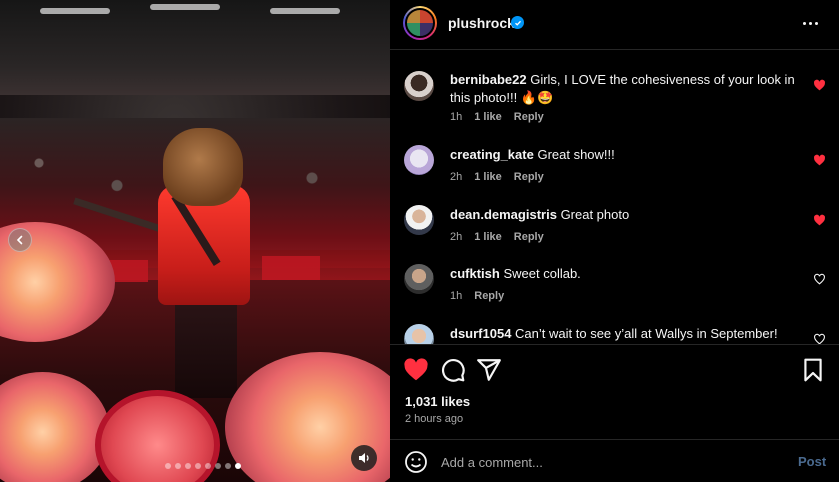 This screenshot has width=839, height=482. I want to click on share-icon, so click(489, 370).